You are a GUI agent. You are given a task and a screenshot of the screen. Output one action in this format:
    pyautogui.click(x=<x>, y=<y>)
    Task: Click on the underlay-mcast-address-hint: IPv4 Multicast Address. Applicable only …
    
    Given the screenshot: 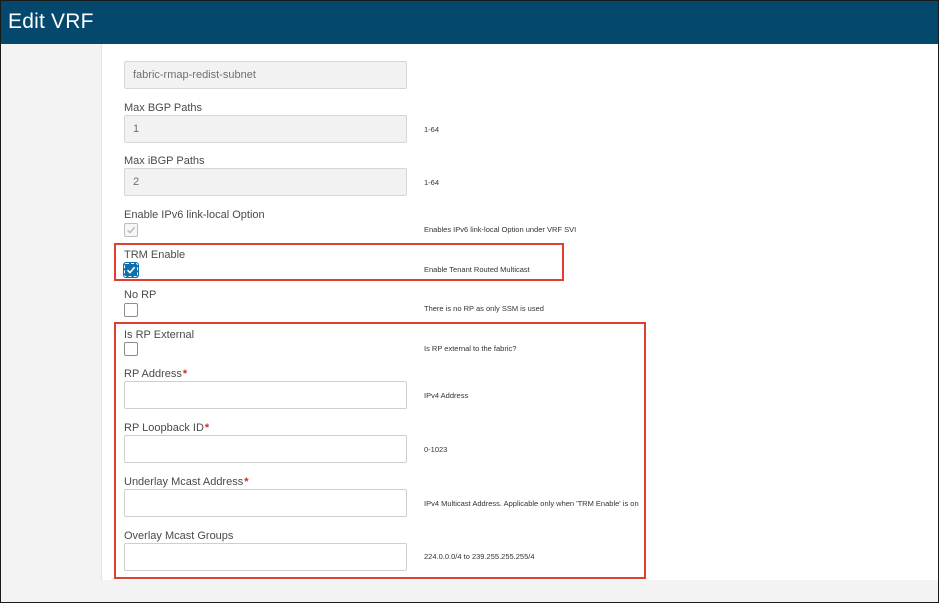 What is the action you would take?
    pyautogui.click(x=531, y=503)
    